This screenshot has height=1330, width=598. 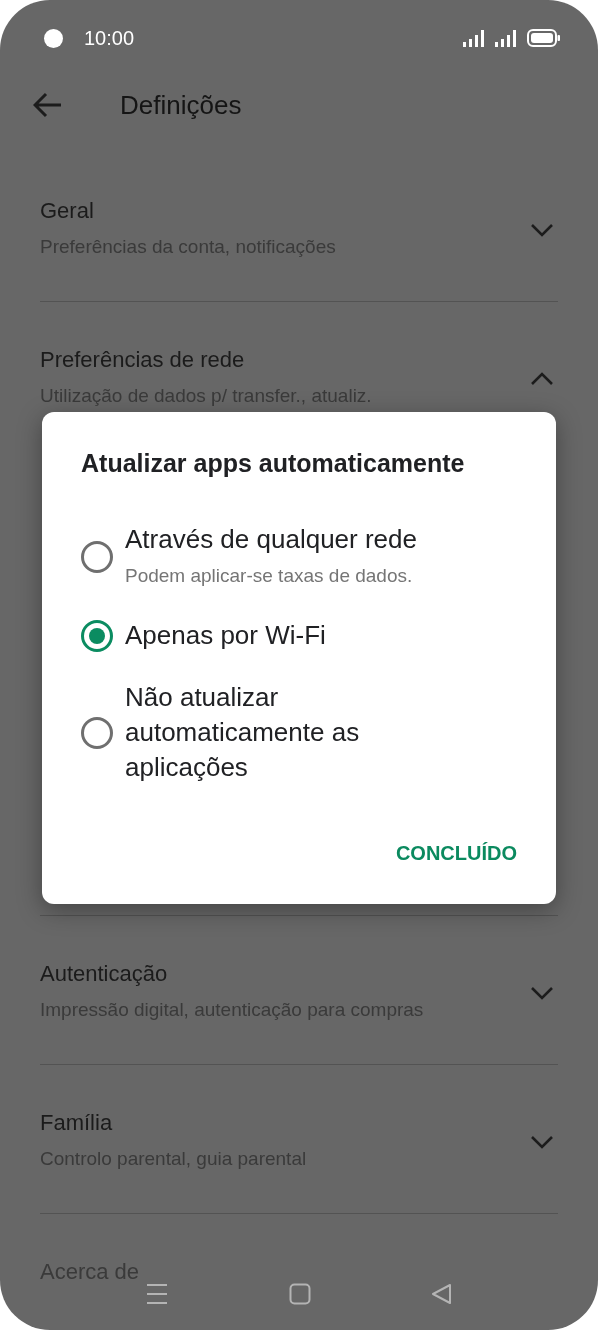 I want to click on section-title: Geral, so click(x=275, y=211).